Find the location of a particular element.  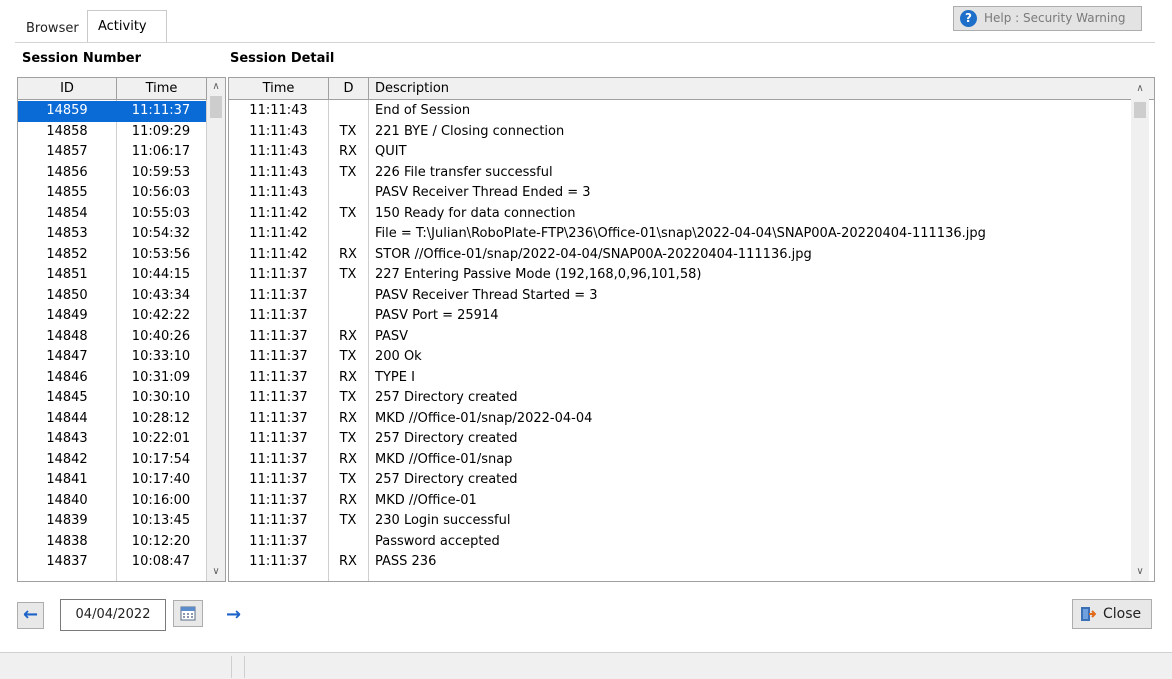

detail-description: PASS 236 is located at coordinates (406, 561).